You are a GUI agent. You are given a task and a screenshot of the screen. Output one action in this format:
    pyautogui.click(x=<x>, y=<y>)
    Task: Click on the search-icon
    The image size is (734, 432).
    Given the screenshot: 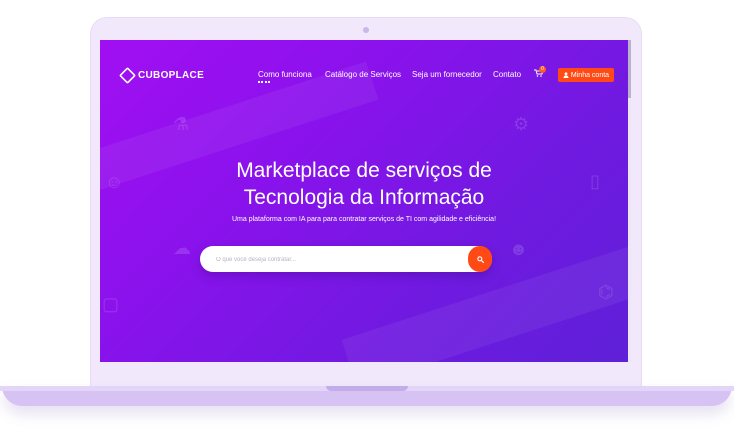 What is the action you would take?
    pyautogui.click(x=480, y=259)
    